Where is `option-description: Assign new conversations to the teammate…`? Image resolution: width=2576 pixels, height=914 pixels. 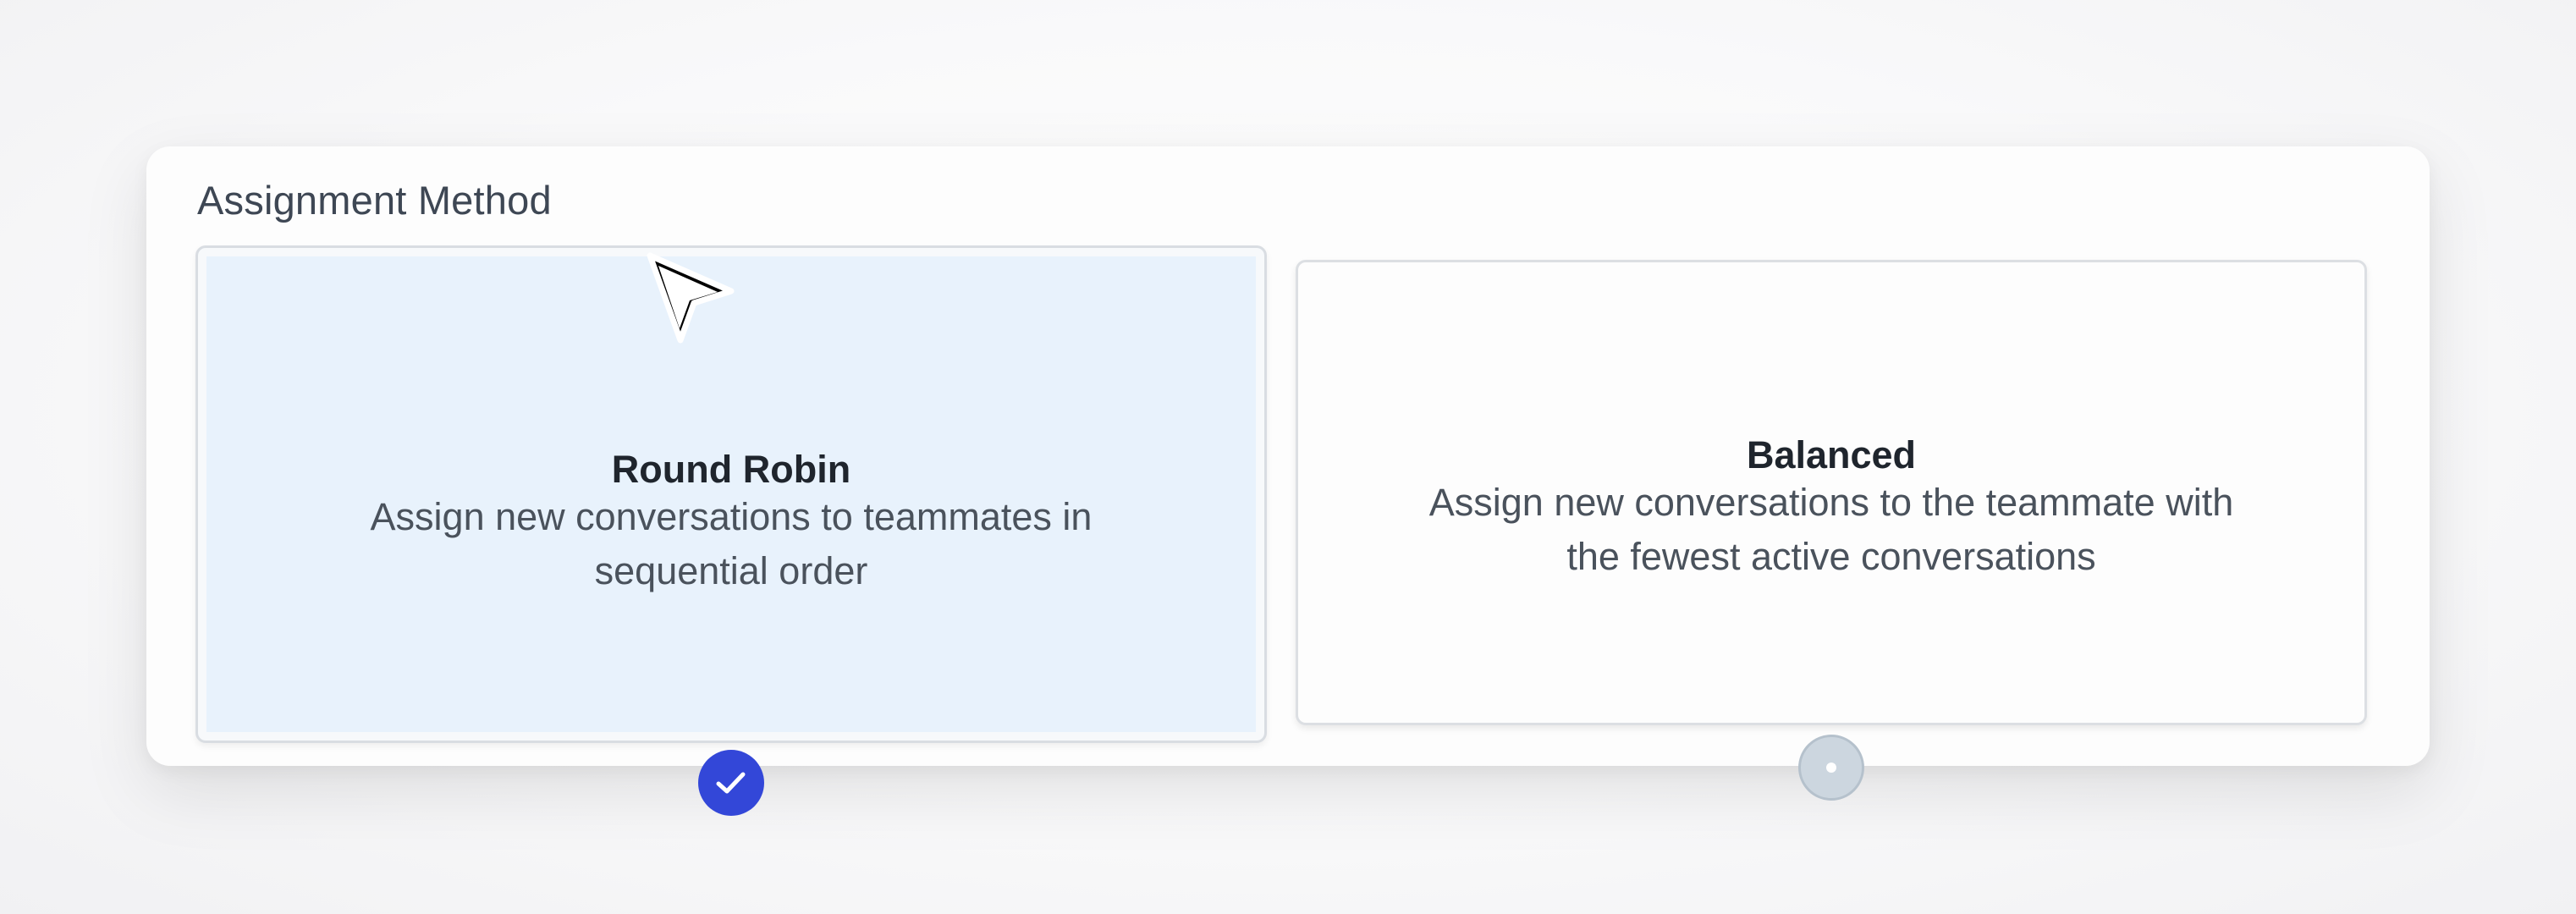
option-description: Assign new conversations to the teammate… is located at coordinates (1831, 529).